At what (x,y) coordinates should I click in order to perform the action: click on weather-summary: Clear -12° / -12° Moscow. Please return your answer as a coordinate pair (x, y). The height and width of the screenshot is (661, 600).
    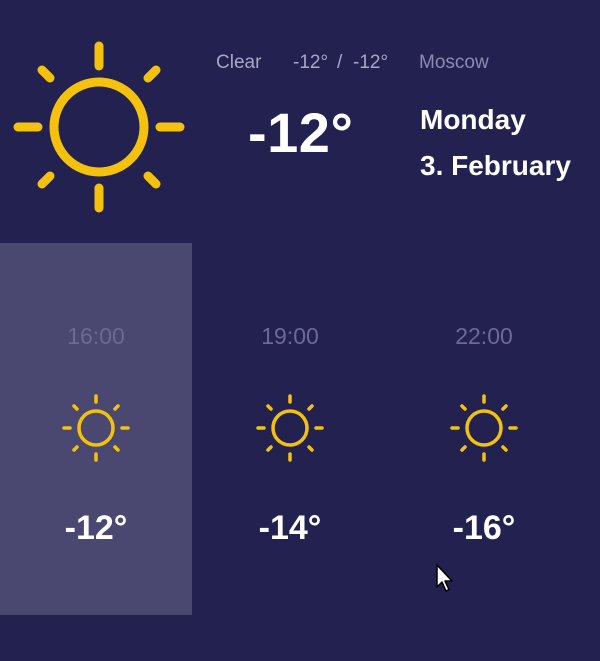
    Looking at the image, I should click on (406, 64).